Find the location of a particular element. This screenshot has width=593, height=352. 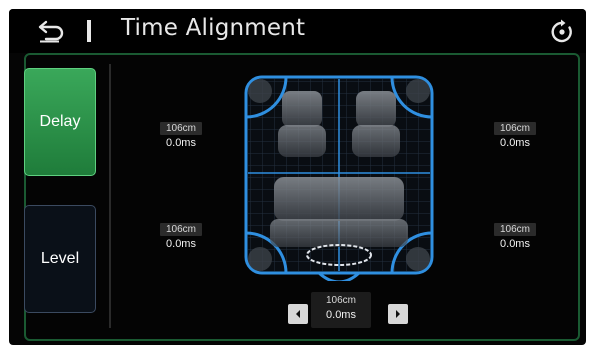

rear-left-delay: 0.0ms is located at coordinates (181, 244).